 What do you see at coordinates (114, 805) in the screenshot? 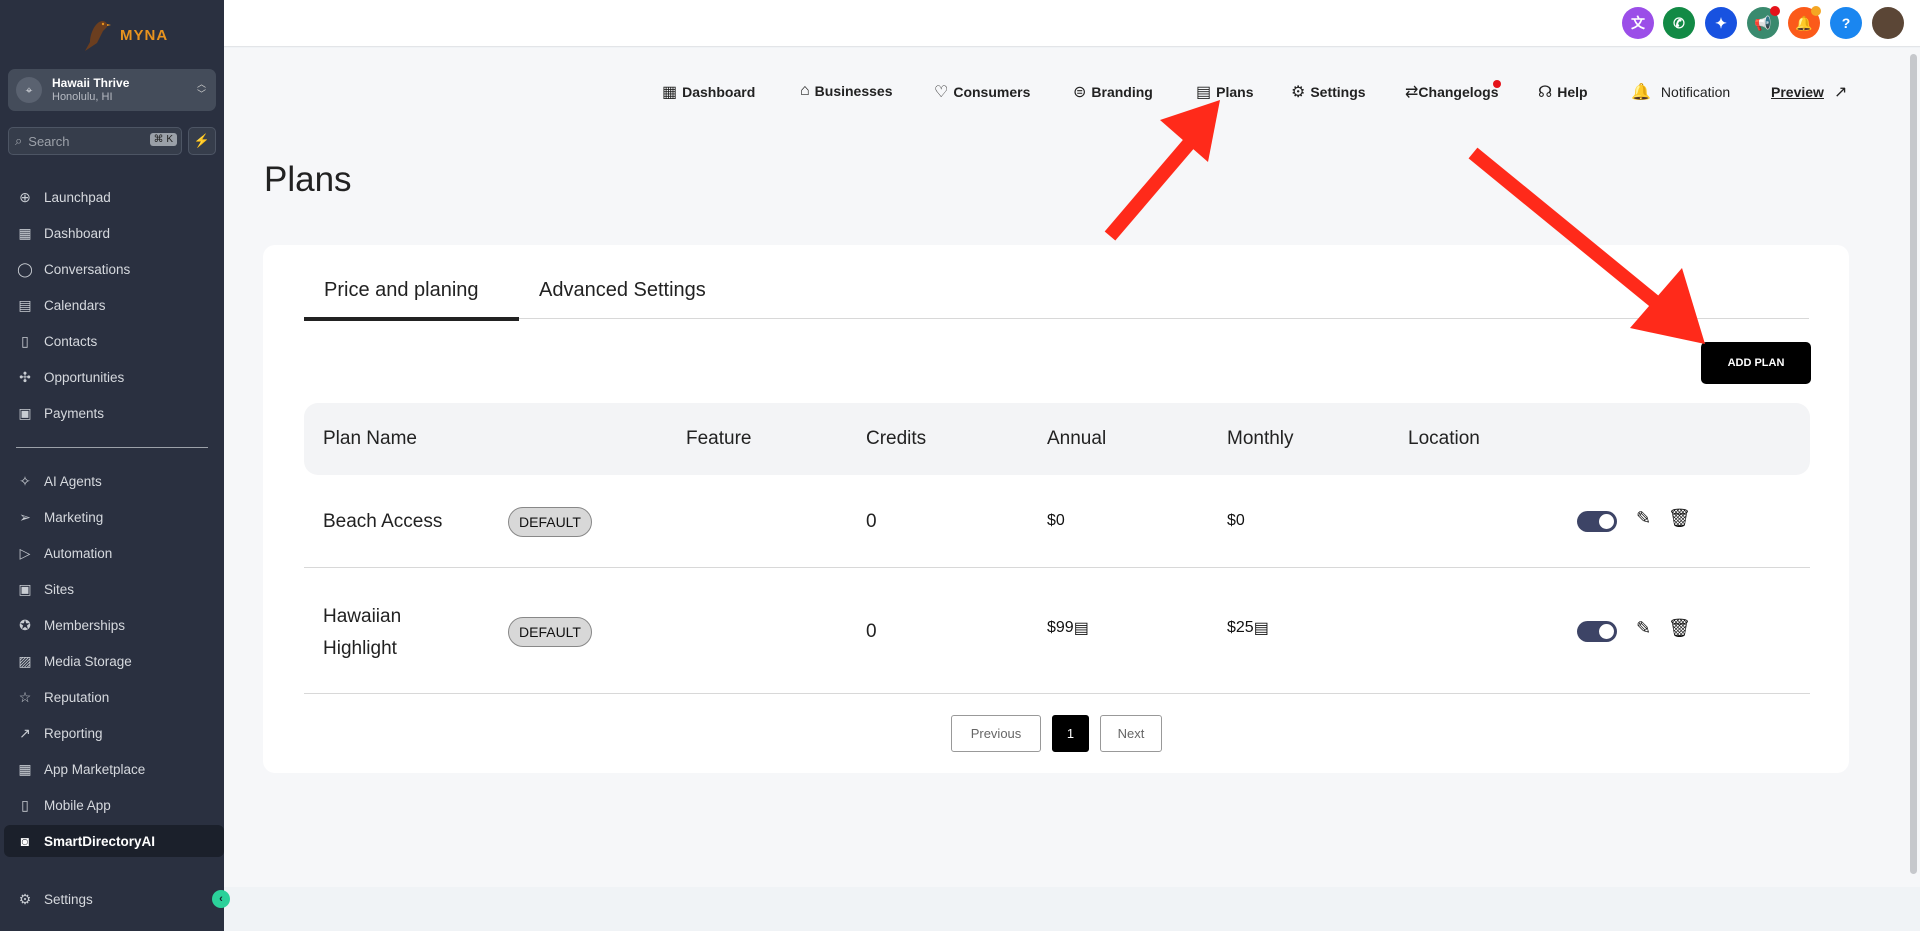
I see `sidebar-item-mobile-app: ▯ Mobile App` at bounding box center [114, 805].